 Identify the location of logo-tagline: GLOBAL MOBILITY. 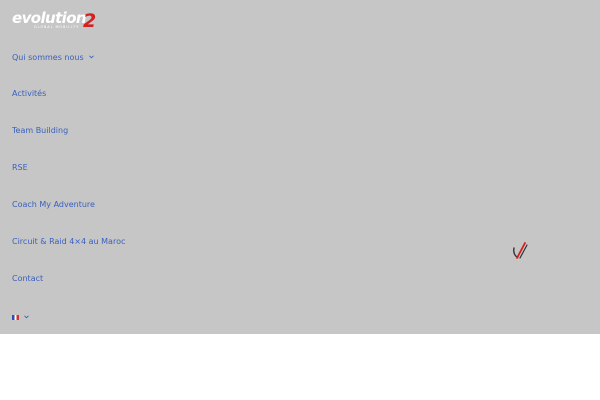
(57, 27).